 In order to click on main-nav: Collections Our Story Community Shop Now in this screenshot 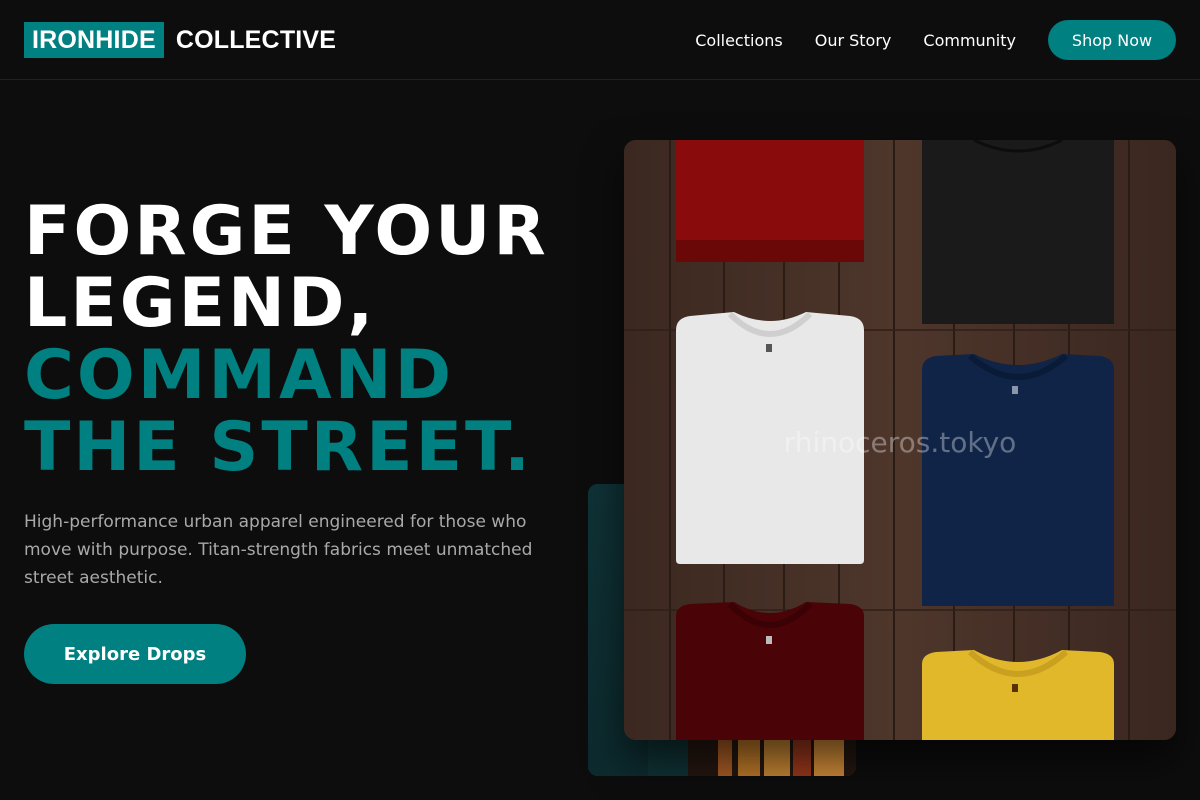, I will do `click(935, 40)`.